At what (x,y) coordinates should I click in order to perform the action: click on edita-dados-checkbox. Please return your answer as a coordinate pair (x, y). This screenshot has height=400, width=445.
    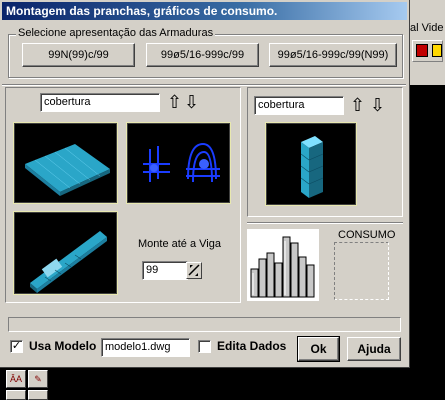
    Looking at the image, I should click on (204, 346).